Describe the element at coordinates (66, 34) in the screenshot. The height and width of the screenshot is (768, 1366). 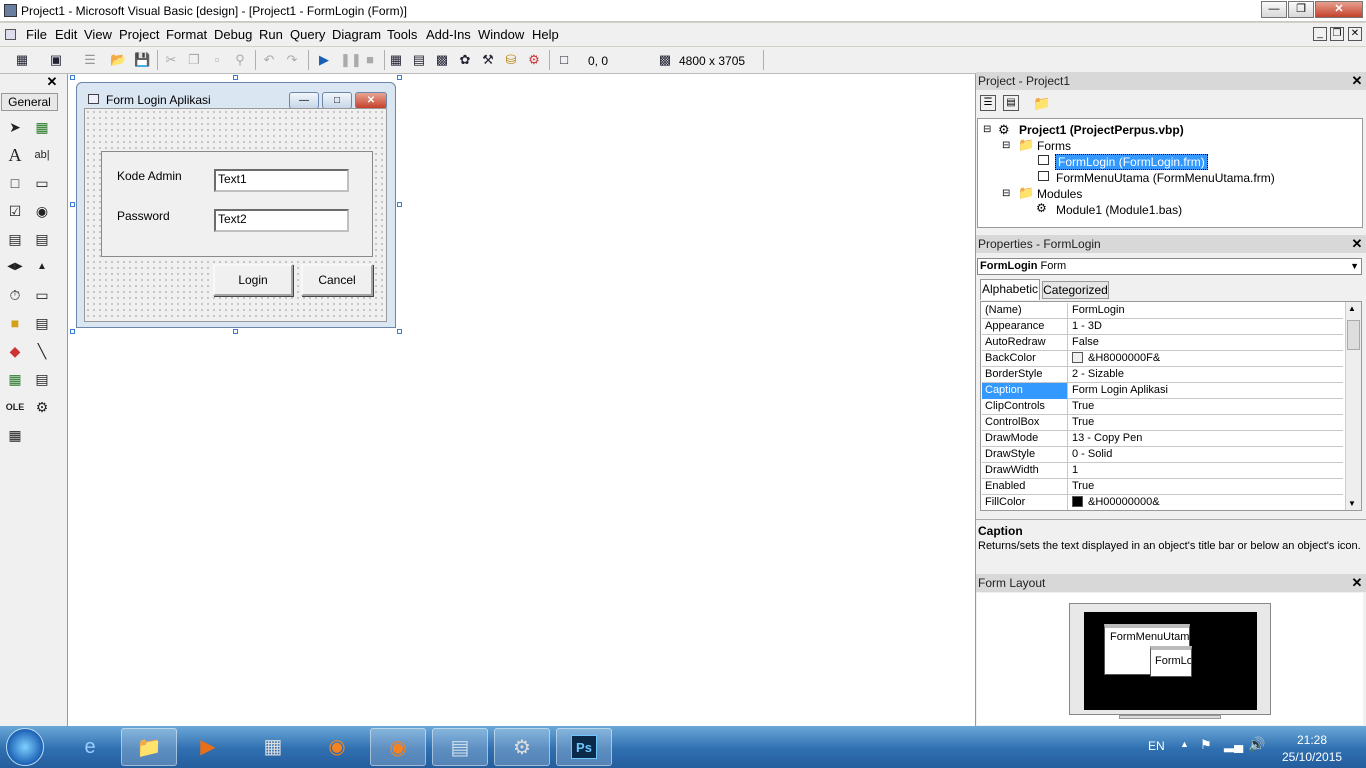
I see `menu-edit: Edit` at that location.